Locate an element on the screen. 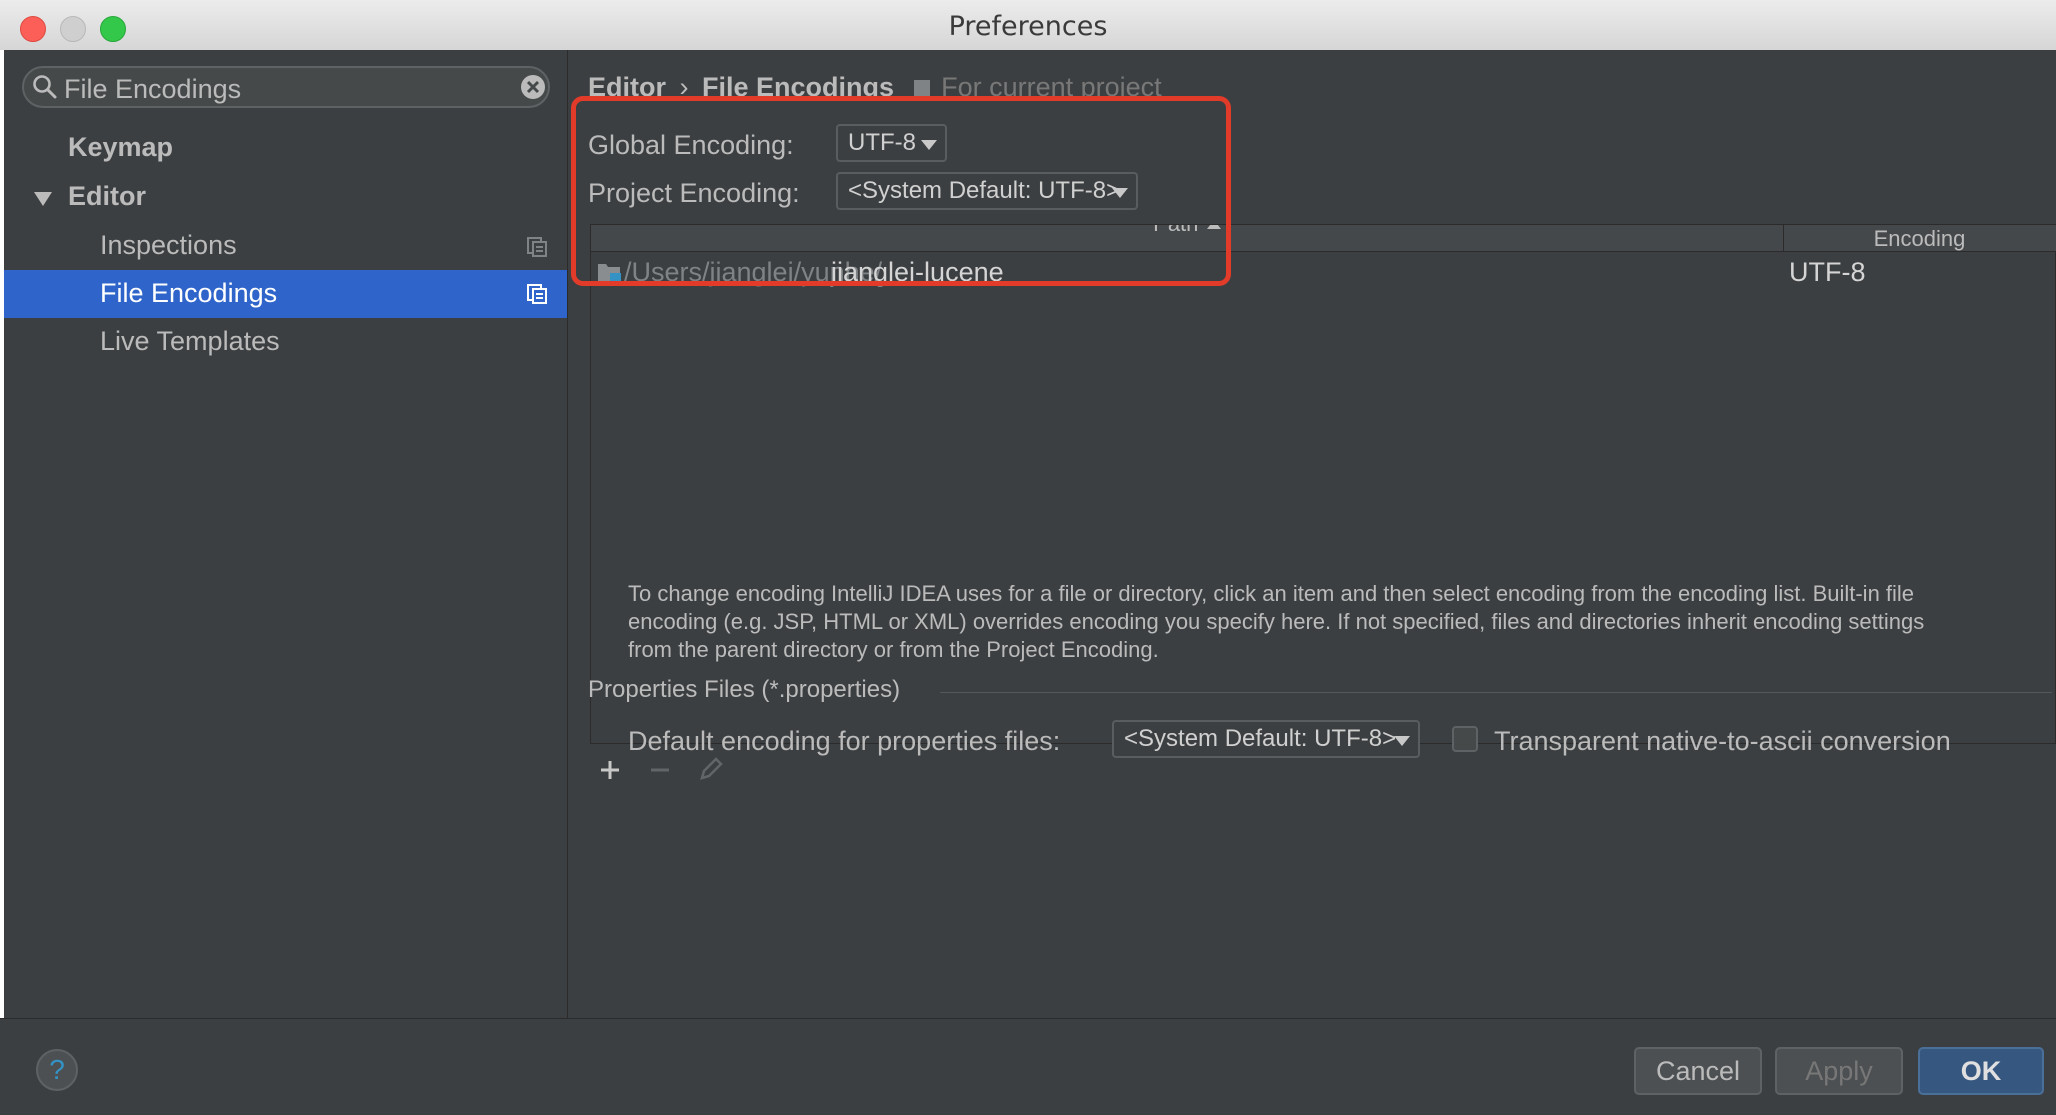 The width and height of the screenshot is (2056, 1115). add-icon is located at coordinates (610, 770).